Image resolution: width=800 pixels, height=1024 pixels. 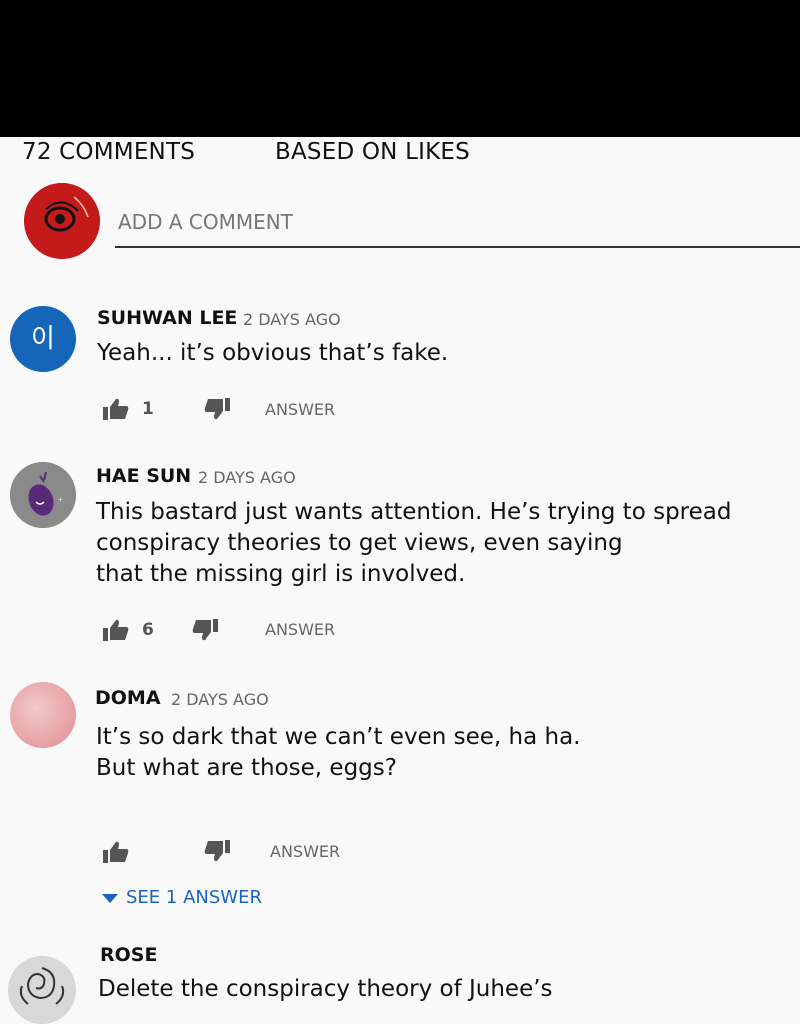 I want to click on avatar-rose, so click(x=42, y=990).